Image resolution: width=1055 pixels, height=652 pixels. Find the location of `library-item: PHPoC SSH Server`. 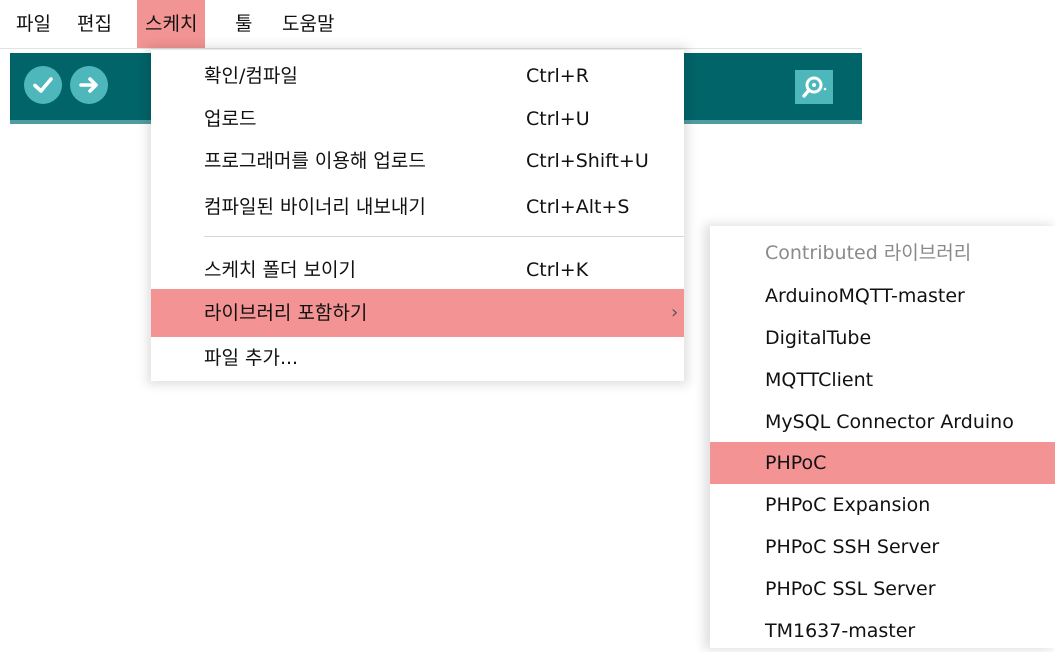

library-item: PHPoC SSH Server is located at coordinates (882, 547).